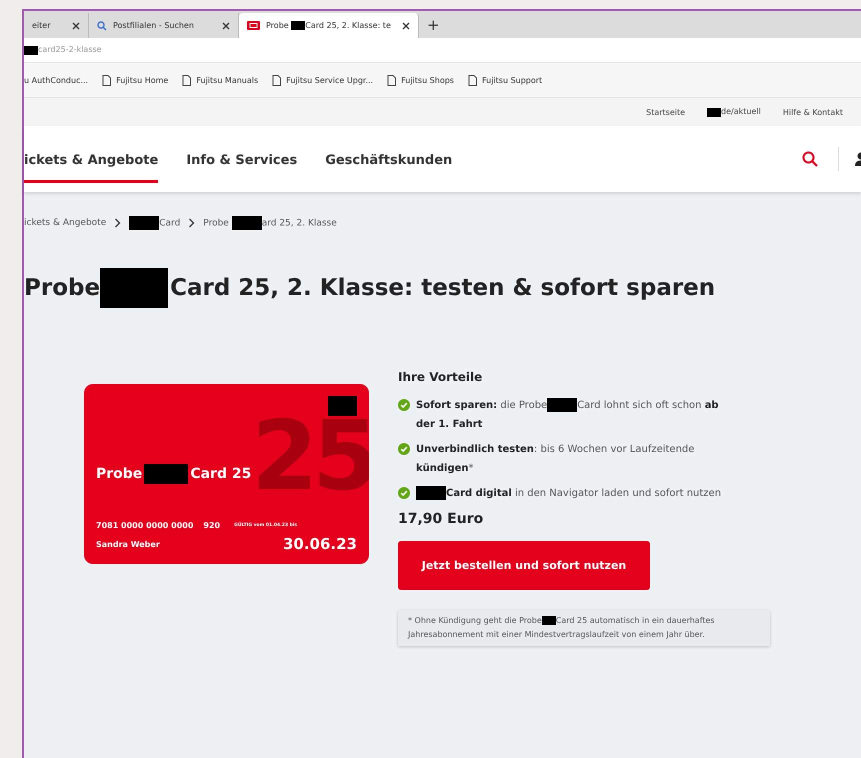 The height and width of the screenshot is (758, 861). I want to click on user-icon, so click(858, 159).